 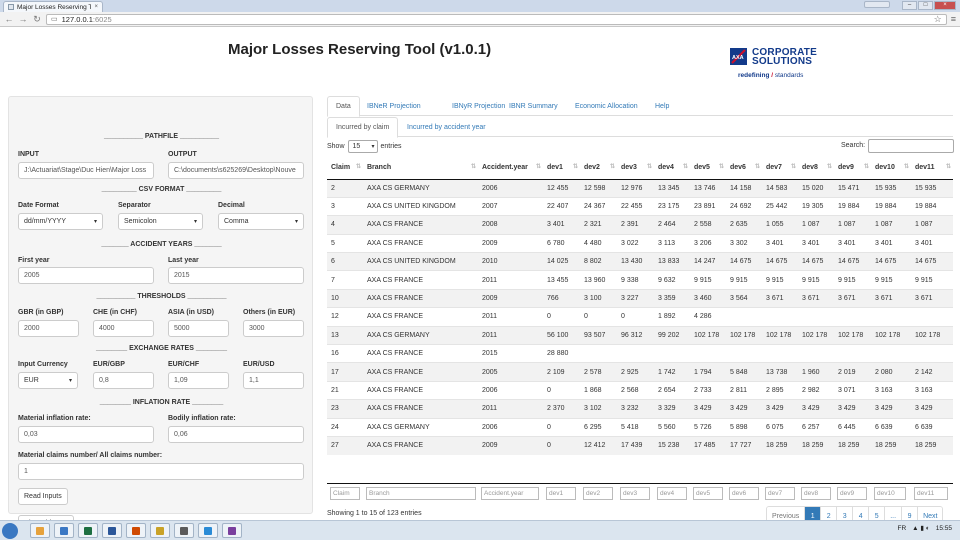 I want to click on read-inputs-button: Read Inputs, so click(x=43, y=496).